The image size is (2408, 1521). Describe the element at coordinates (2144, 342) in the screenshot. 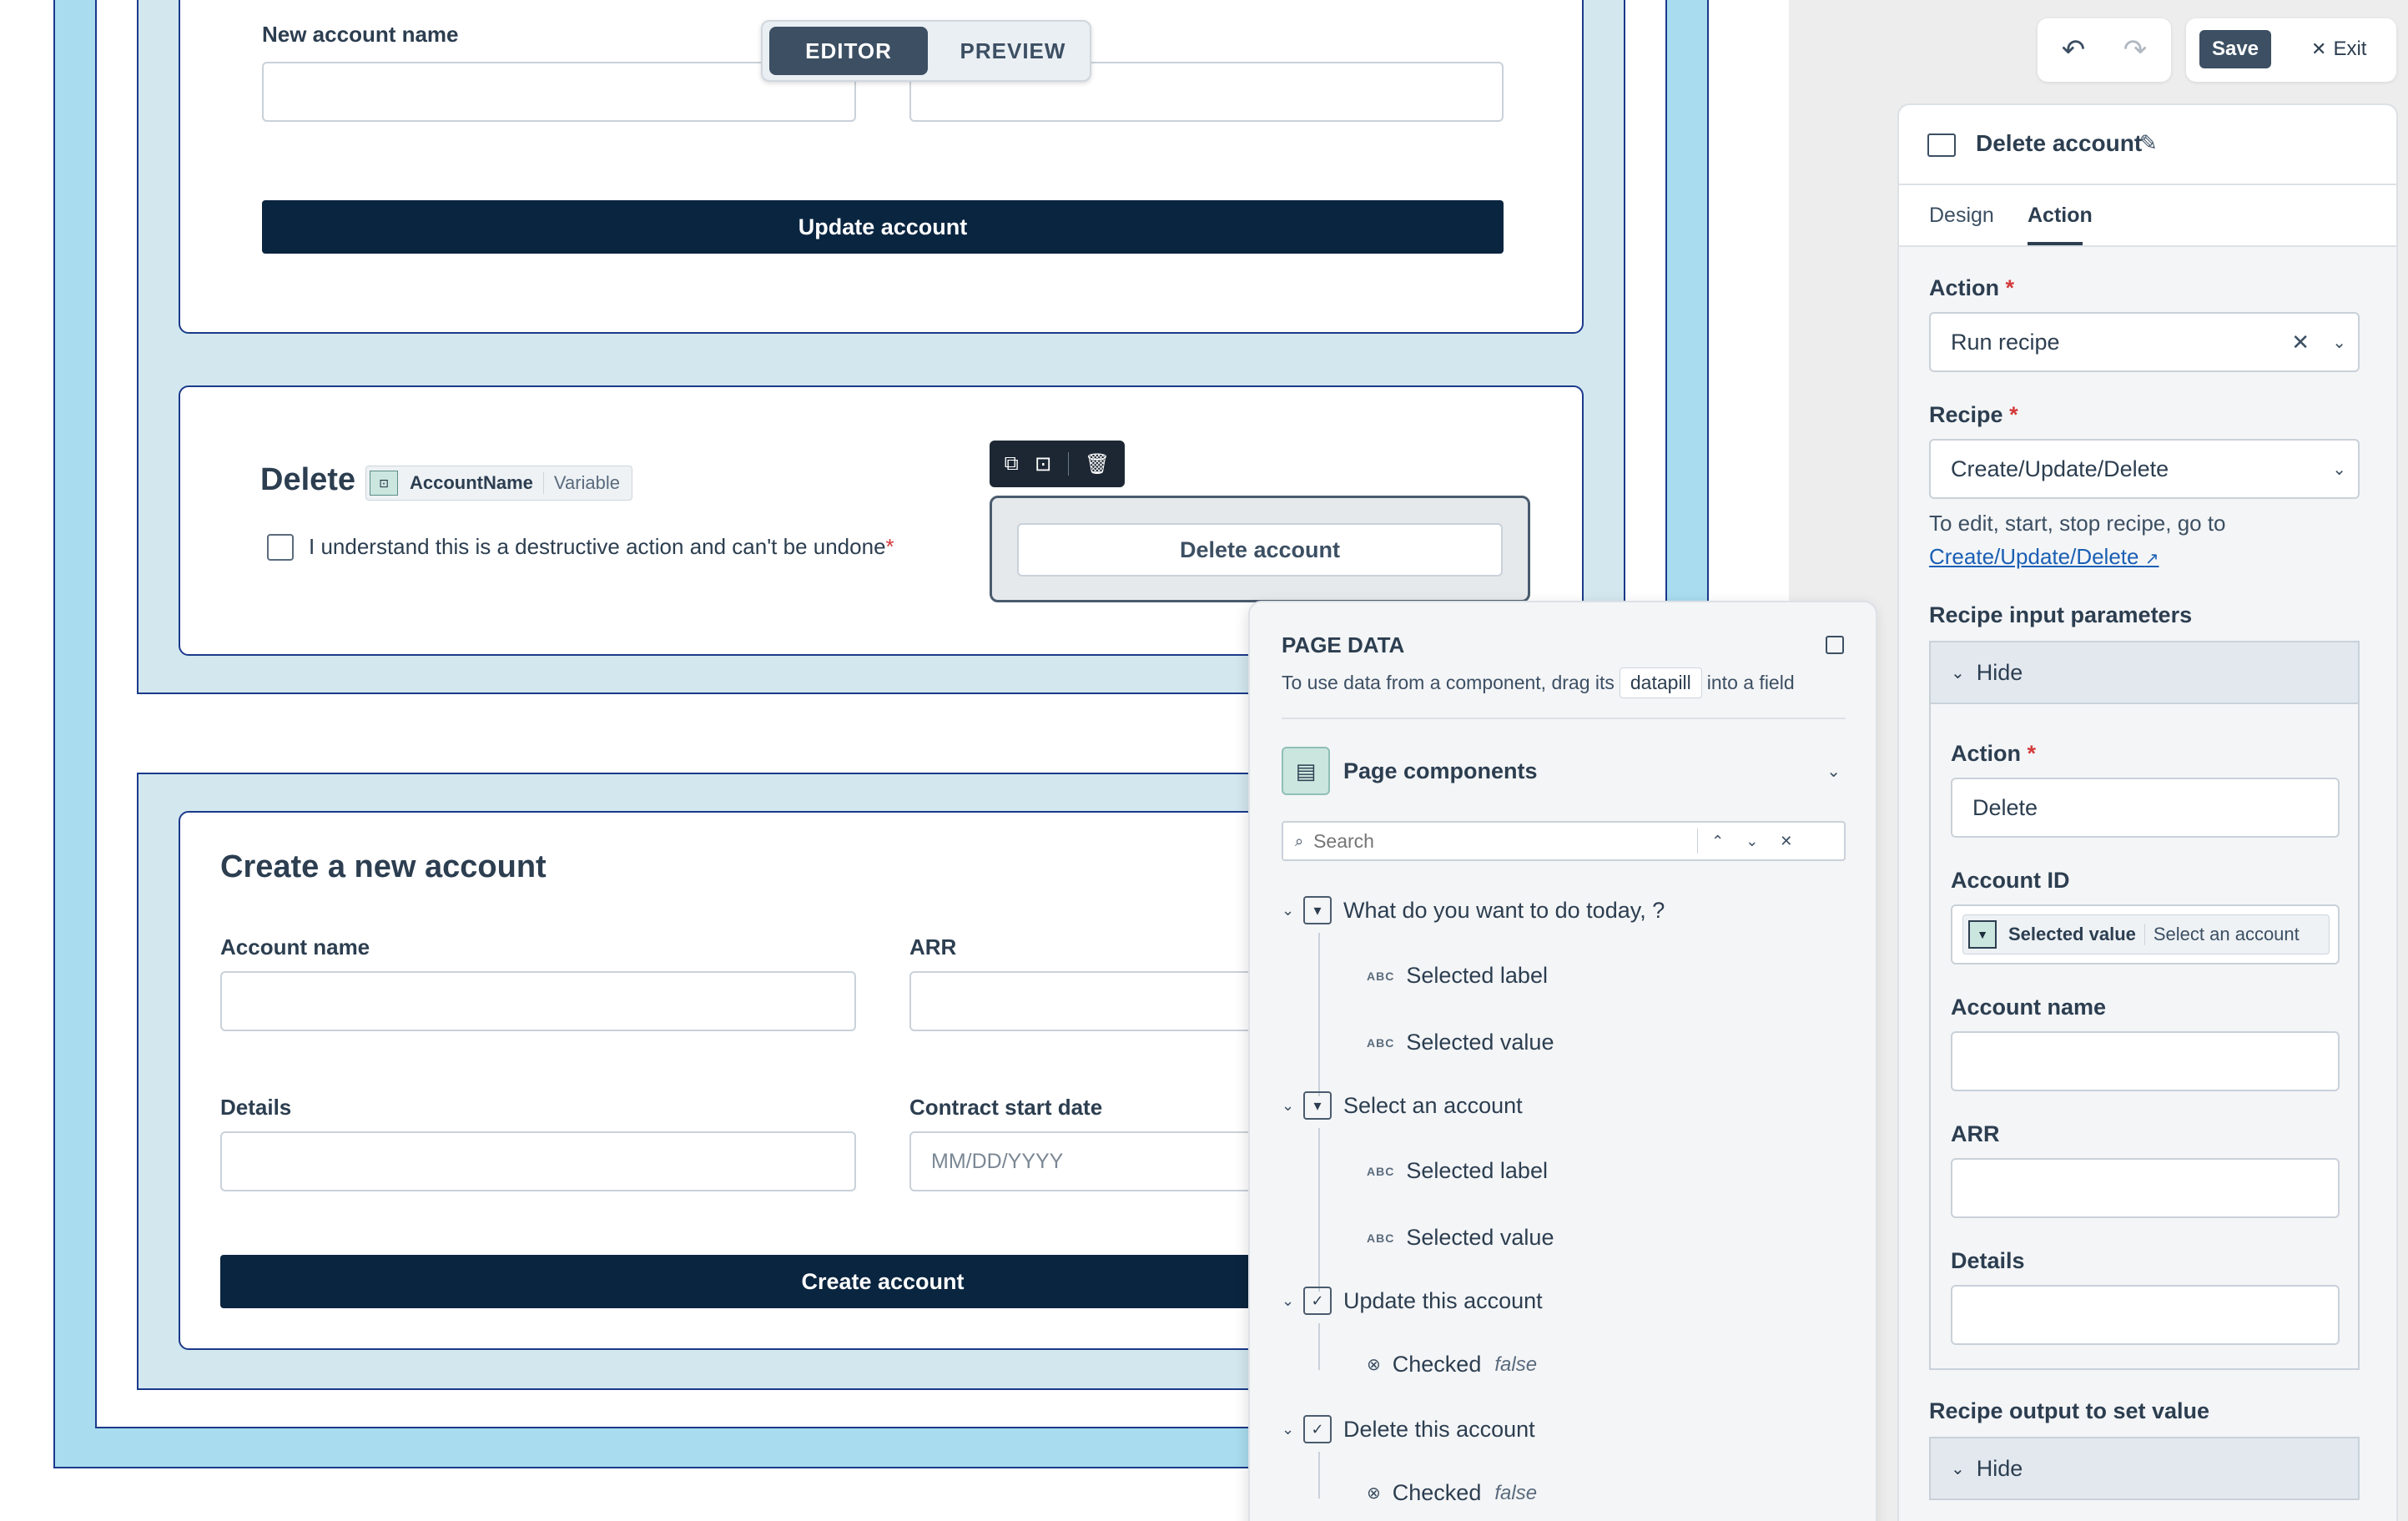

I see `action-select: Run recipe ✕ ⌄` at that location.